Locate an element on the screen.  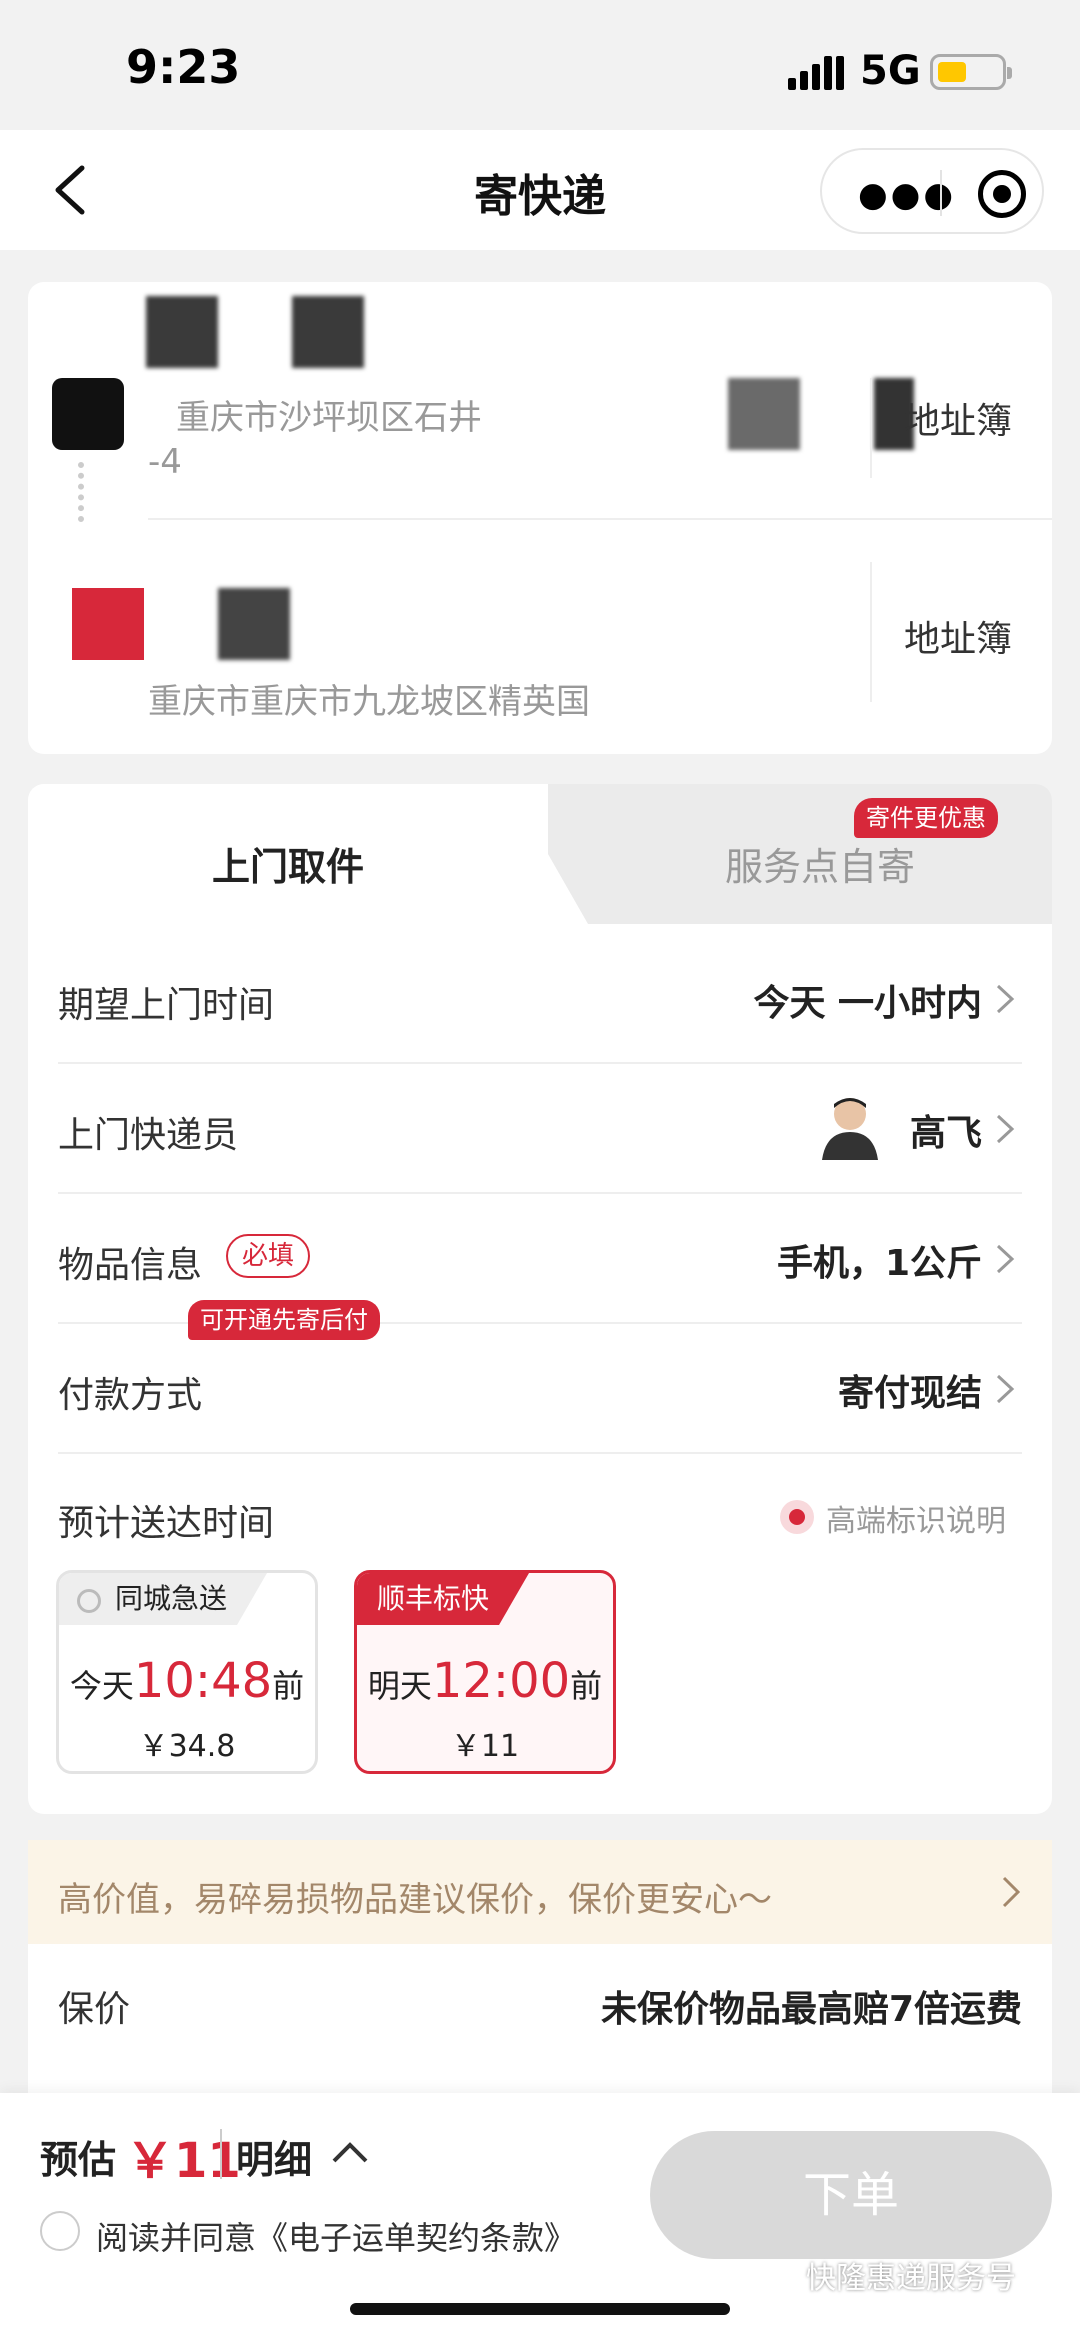
receiver-name-redacted is located at coordinates (254, 624).